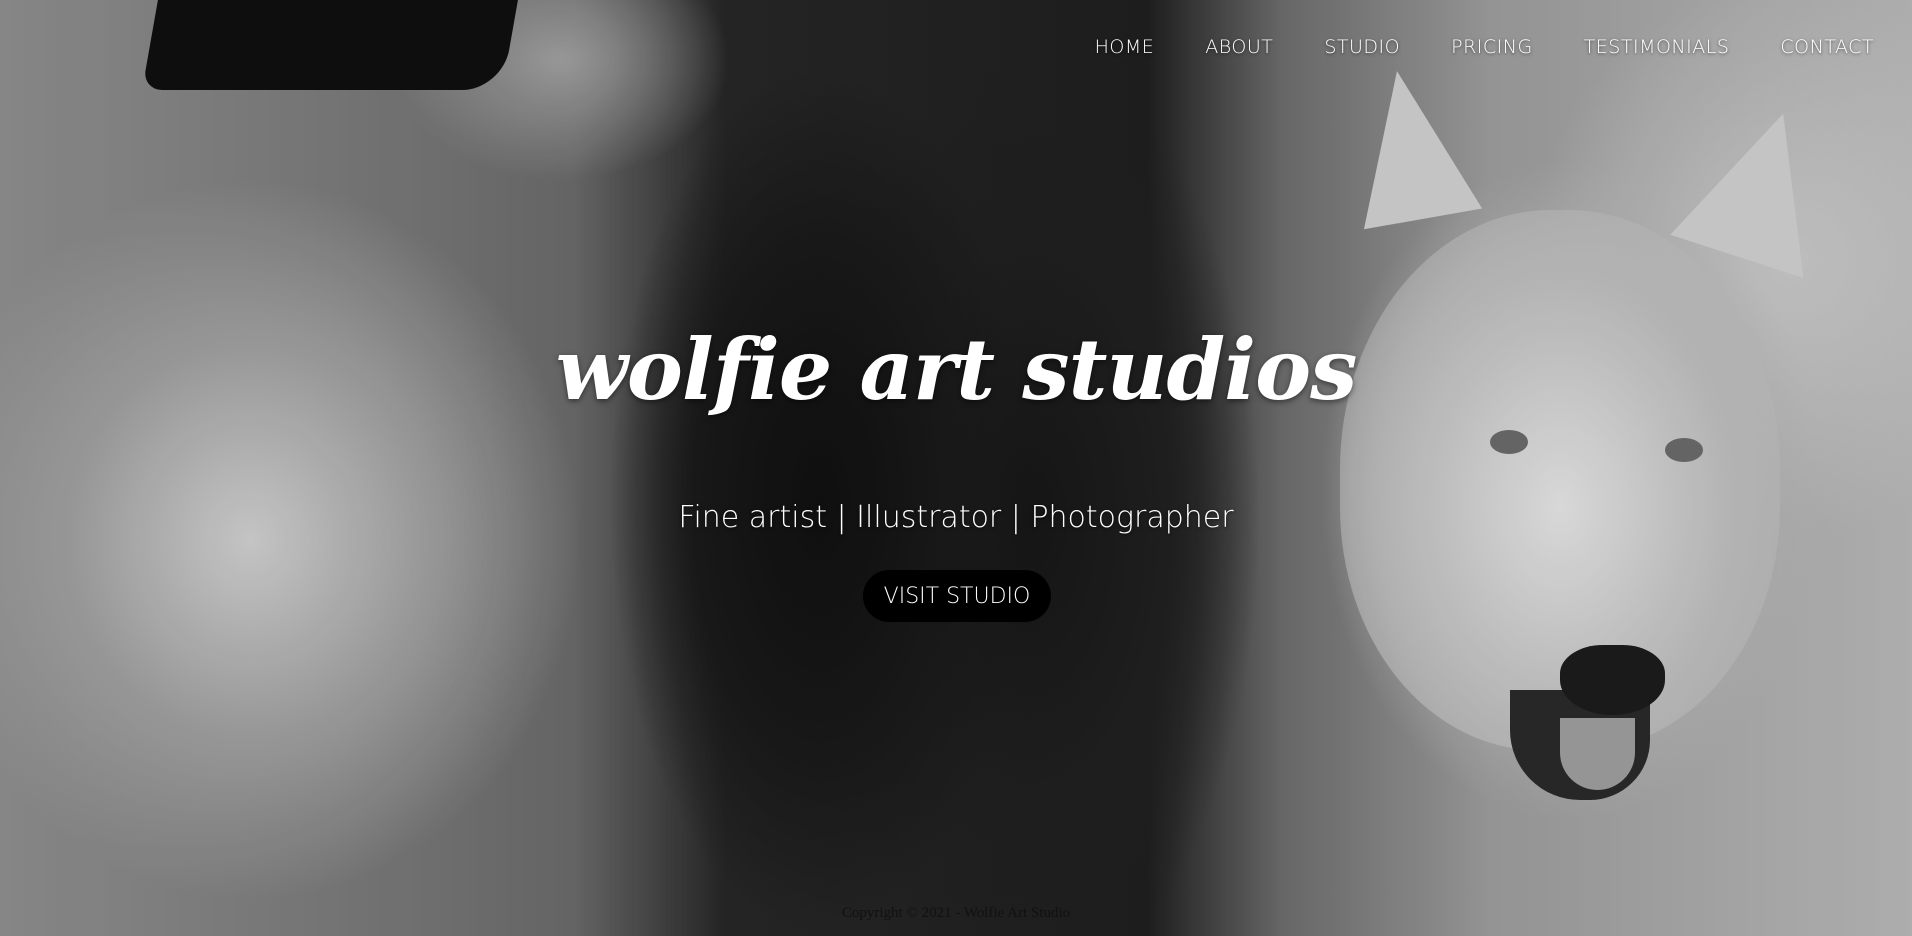 The width and height of the screenshot is (1912, 936). I want to click on hero-tagline: Fine artist | Illustrator | Photographer, so click(956, 517).